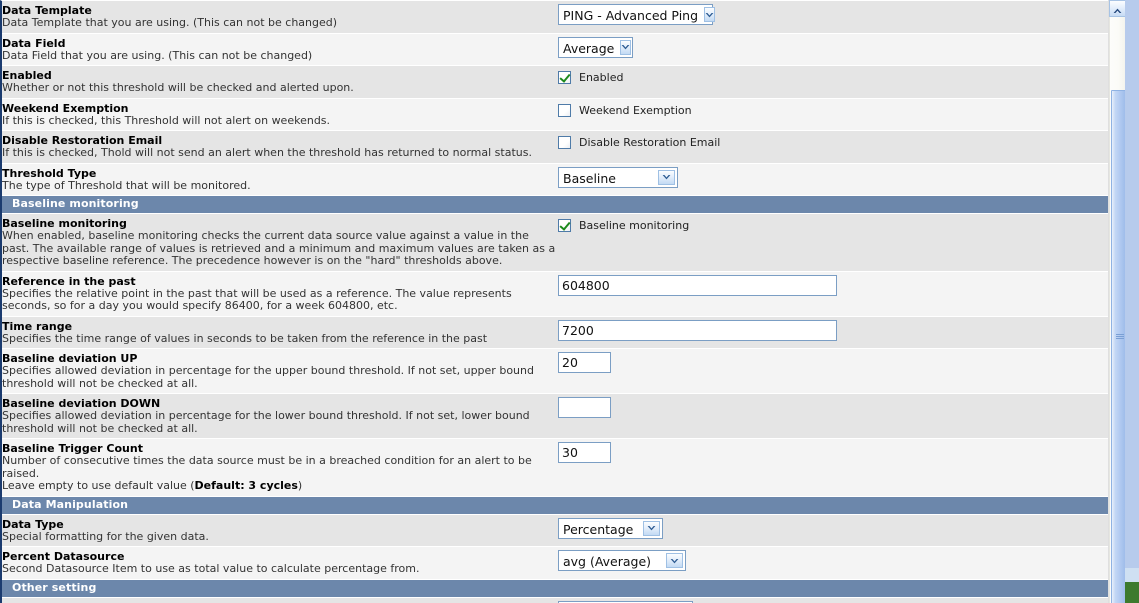 Image resolution: width=1139 pixels, height=603 pixels. I want to click on field-control-cell-data-template: PING - Advanced Ping, so click(833, 17).